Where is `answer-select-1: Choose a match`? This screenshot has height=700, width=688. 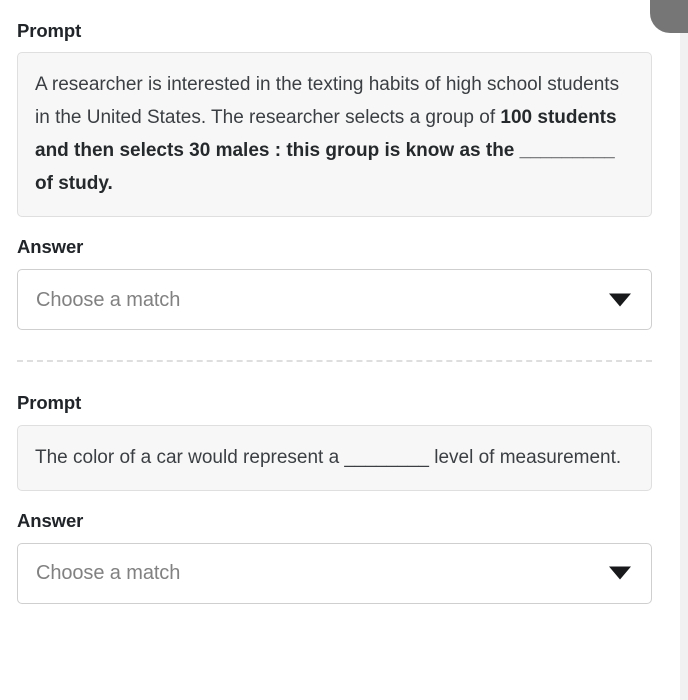
answer-select-1: Choose a match is located at coordinates (334, 300).